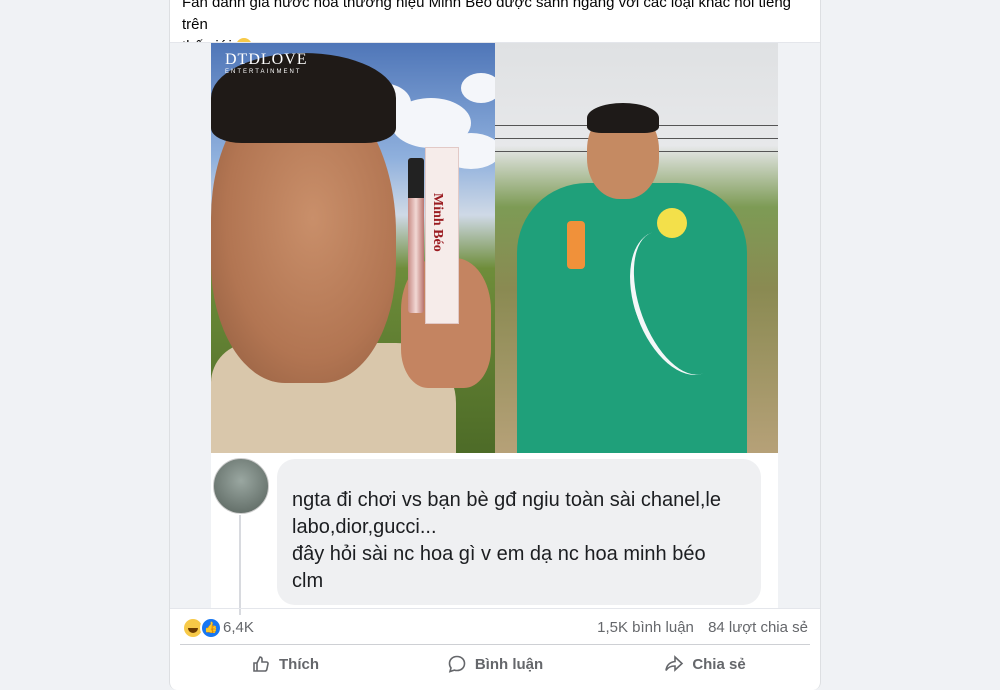  Describe the element at coordinates (238, 627) in the screenshot. I see `reaction-count: 6,4K` at that location.